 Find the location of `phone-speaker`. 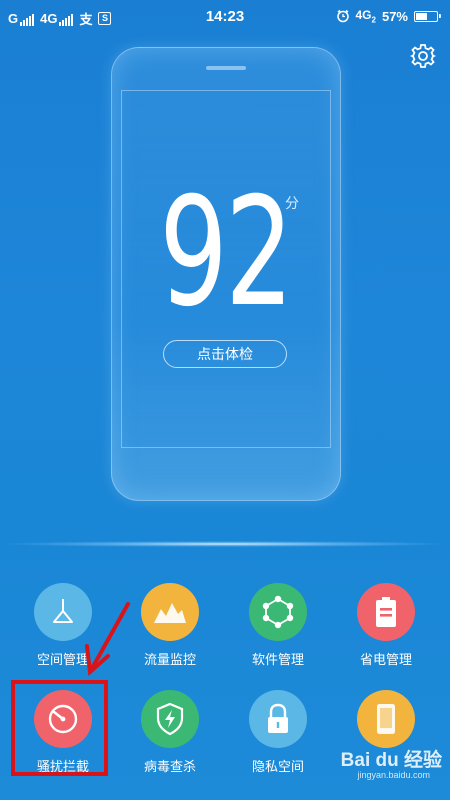

phone-speaker is located at coordinates (226, 68).